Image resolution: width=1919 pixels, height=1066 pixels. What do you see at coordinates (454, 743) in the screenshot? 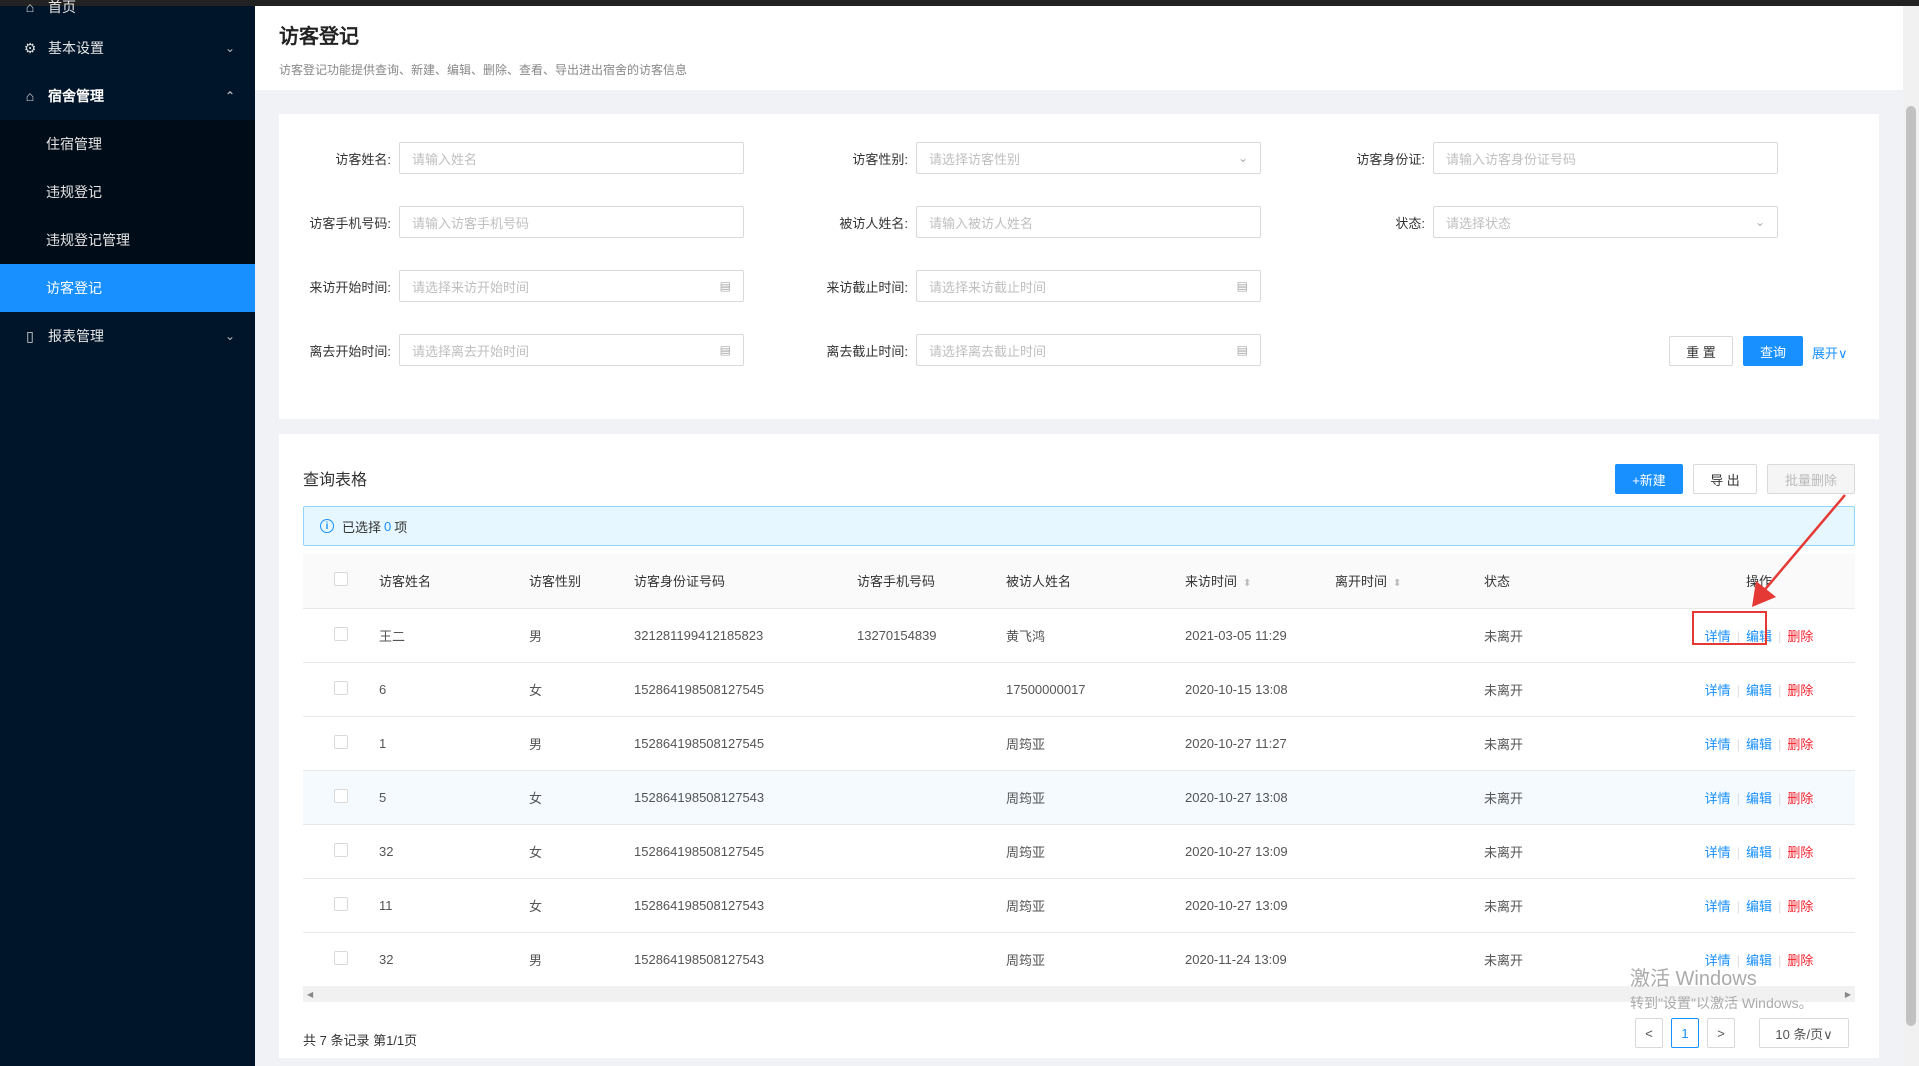
I see `cell-name: 1` at bounding box center [454, 743].